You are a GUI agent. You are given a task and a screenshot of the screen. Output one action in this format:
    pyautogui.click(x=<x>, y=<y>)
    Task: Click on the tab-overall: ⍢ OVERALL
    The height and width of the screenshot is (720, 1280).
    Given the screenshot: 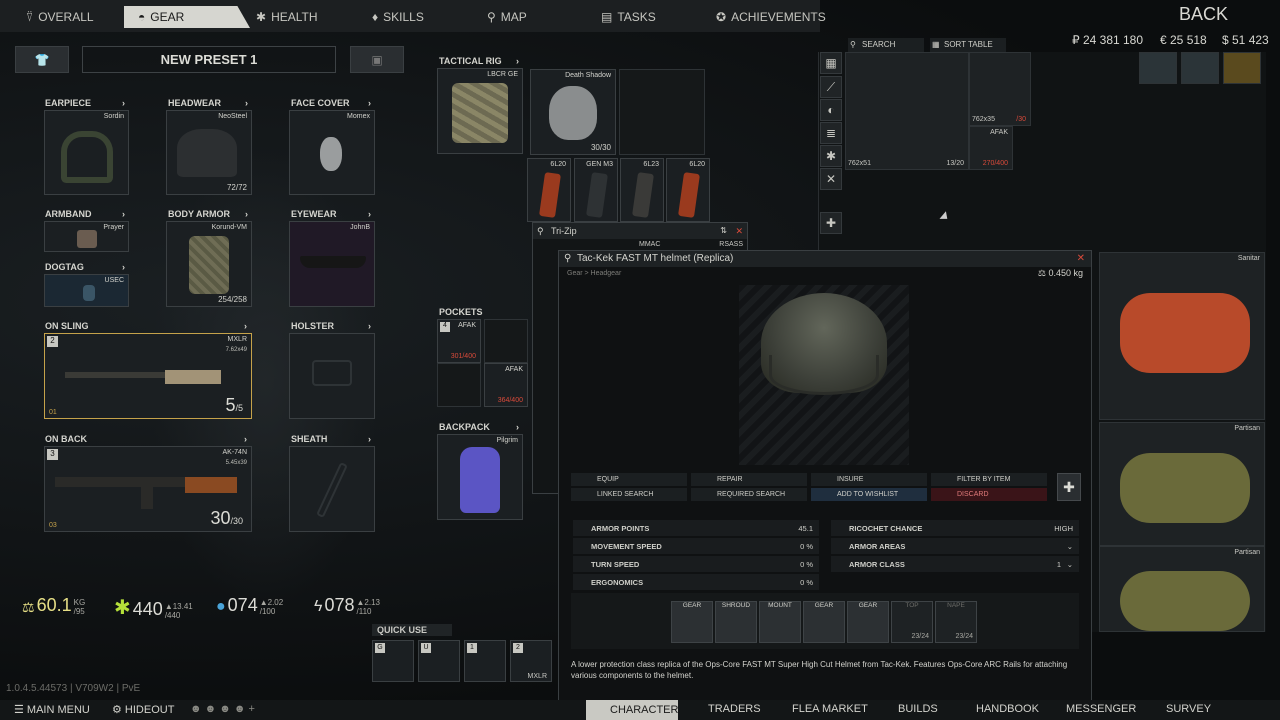 What is the action you would take?
    pyautogui.click(x=60, y=17)
    